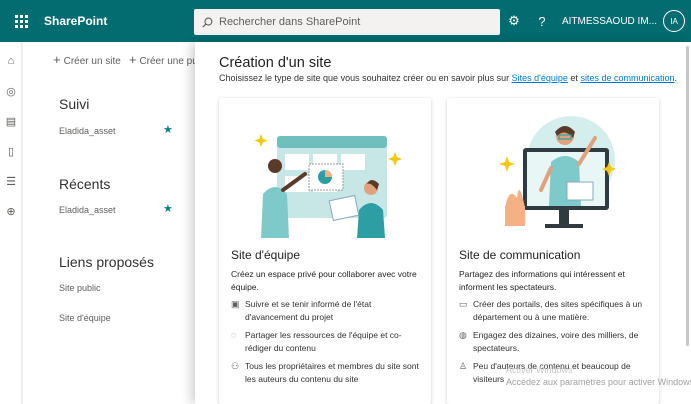 The width and height of the screenshot is (691, 404). I want to click on app-name: SharePoint, so click(119, 21).